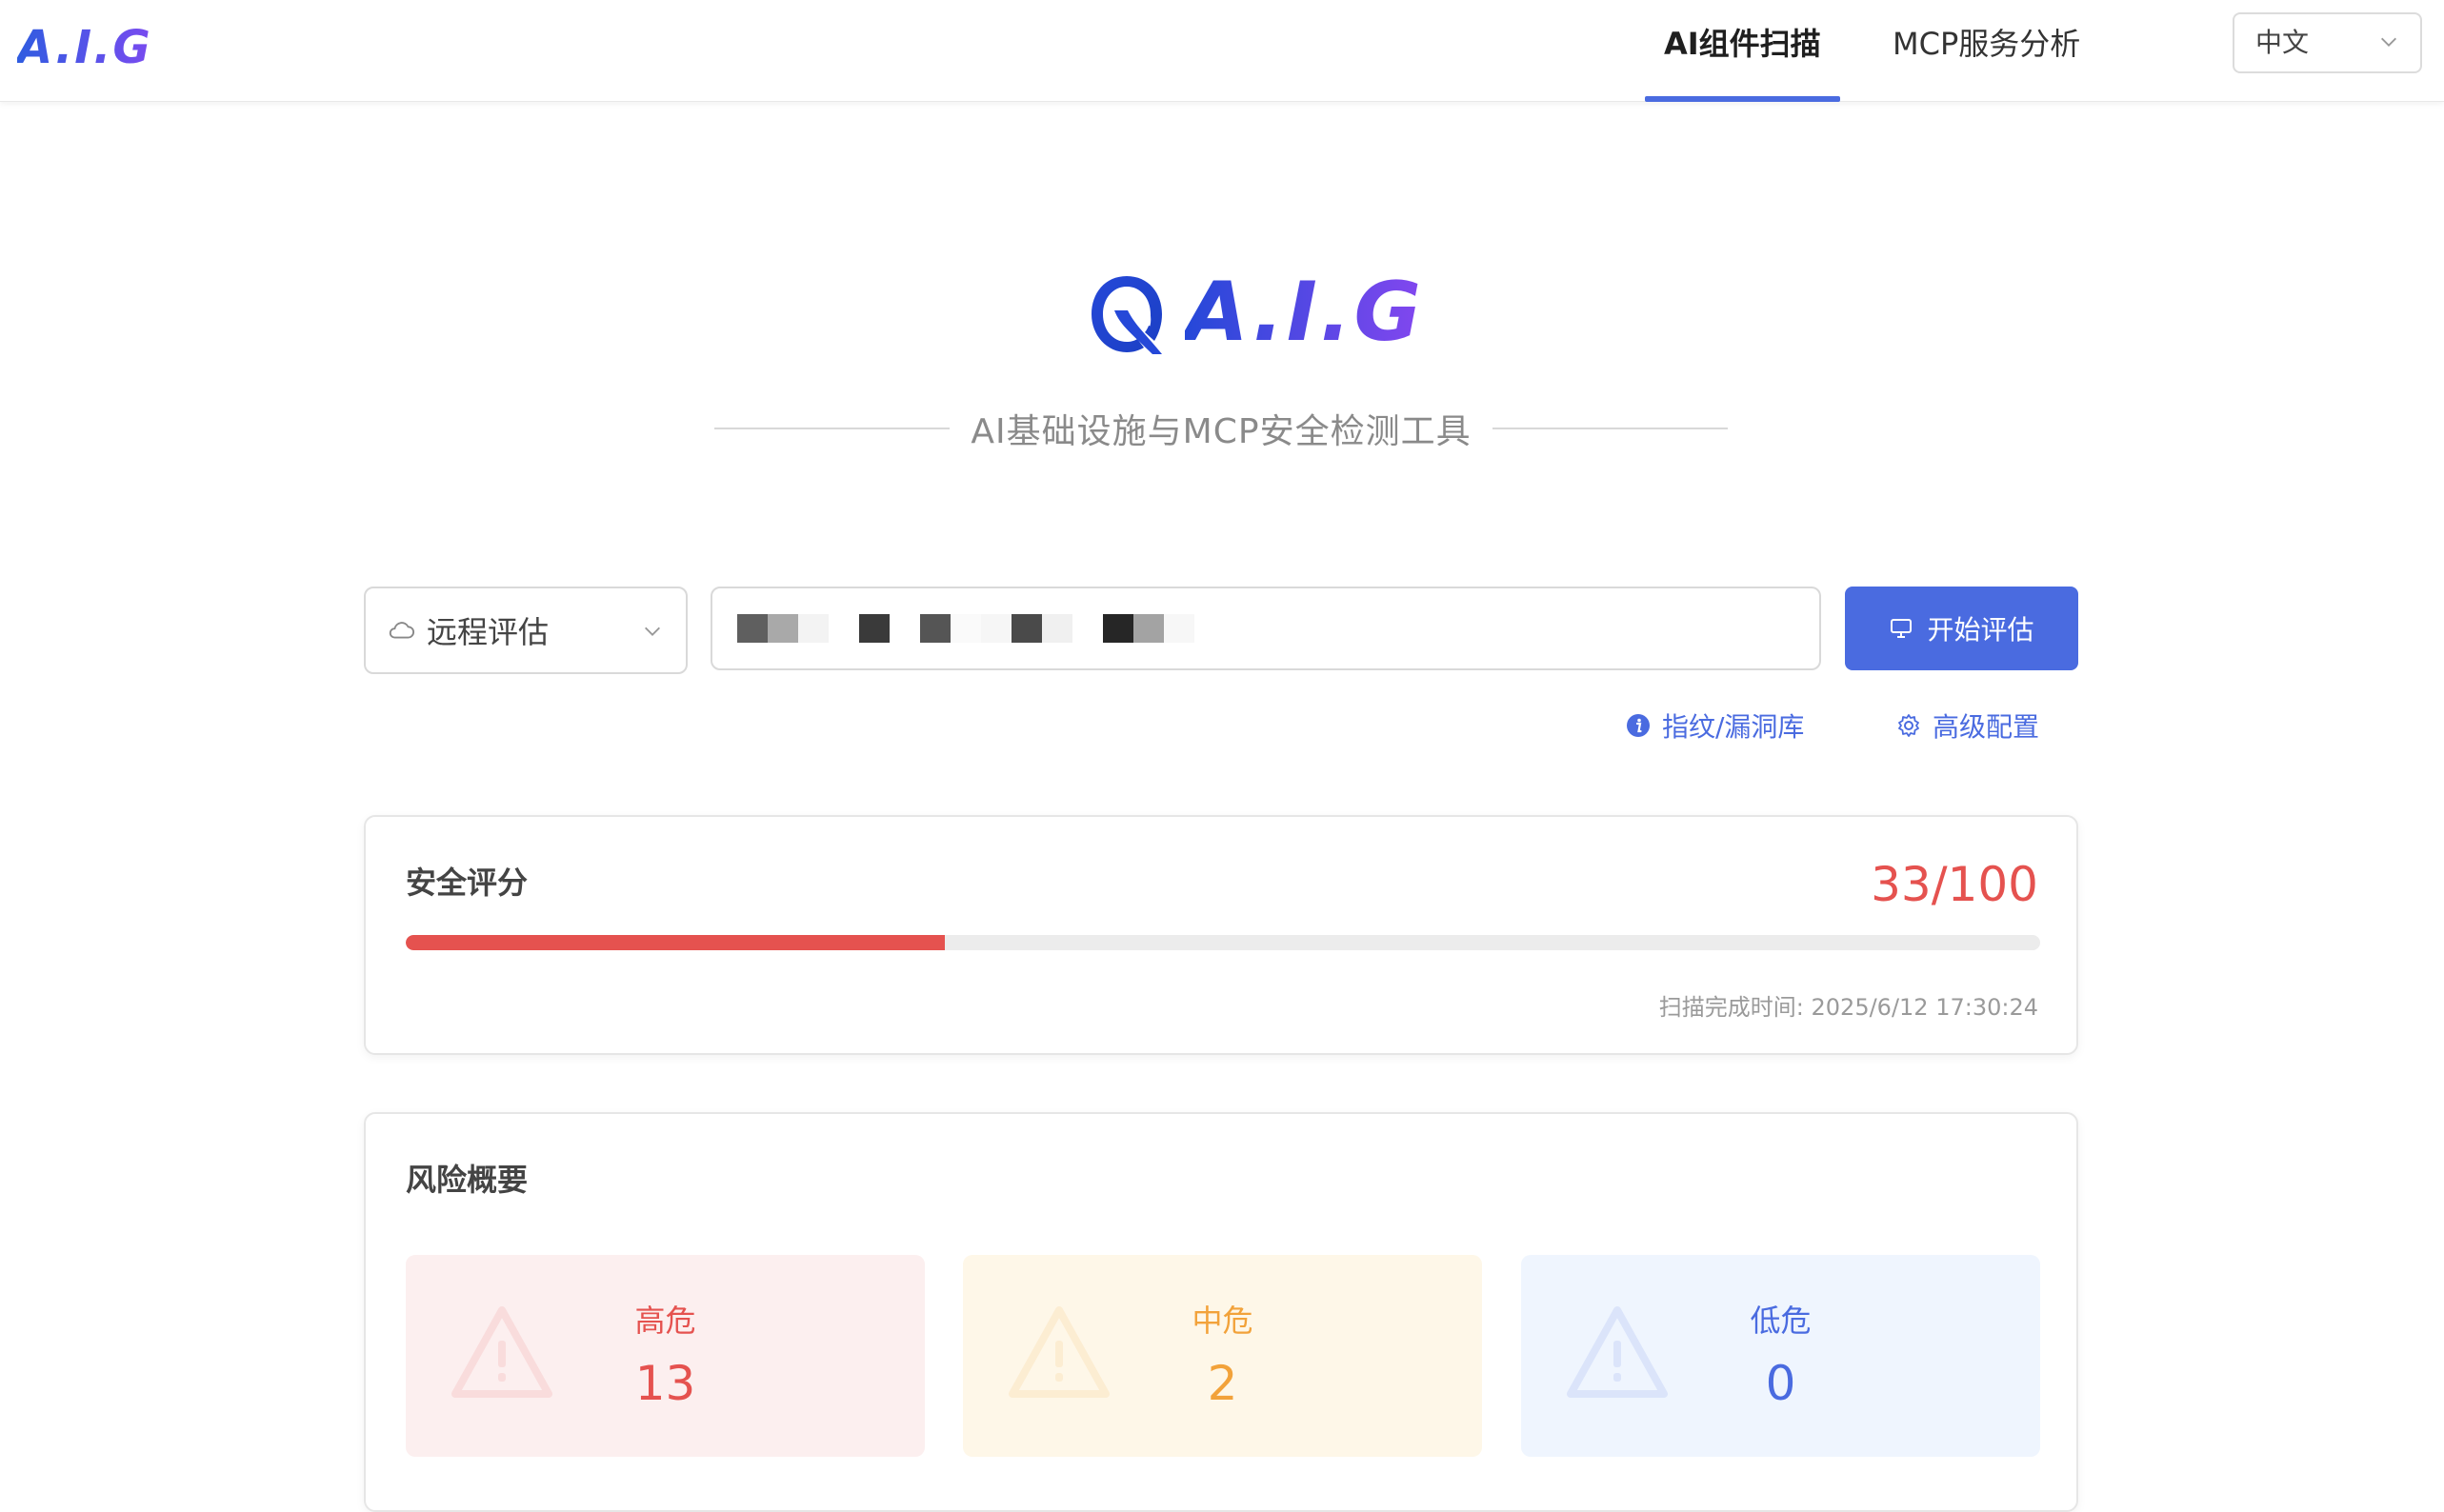 The width and height of the screenshot is (2444, 1512). What do you see at coordinates (1986, 51) in the screenshot?
I see `tab-mcp-service-analysis: MCP服务分析` at bounding box center [1986, 51].